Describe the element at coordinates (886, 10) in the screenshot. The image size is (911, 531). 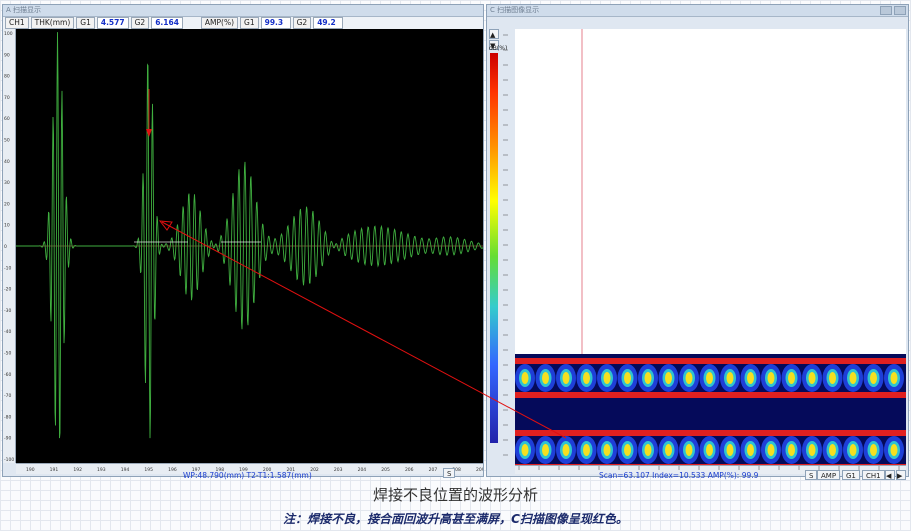
I see `window-maximize-button` at that location.